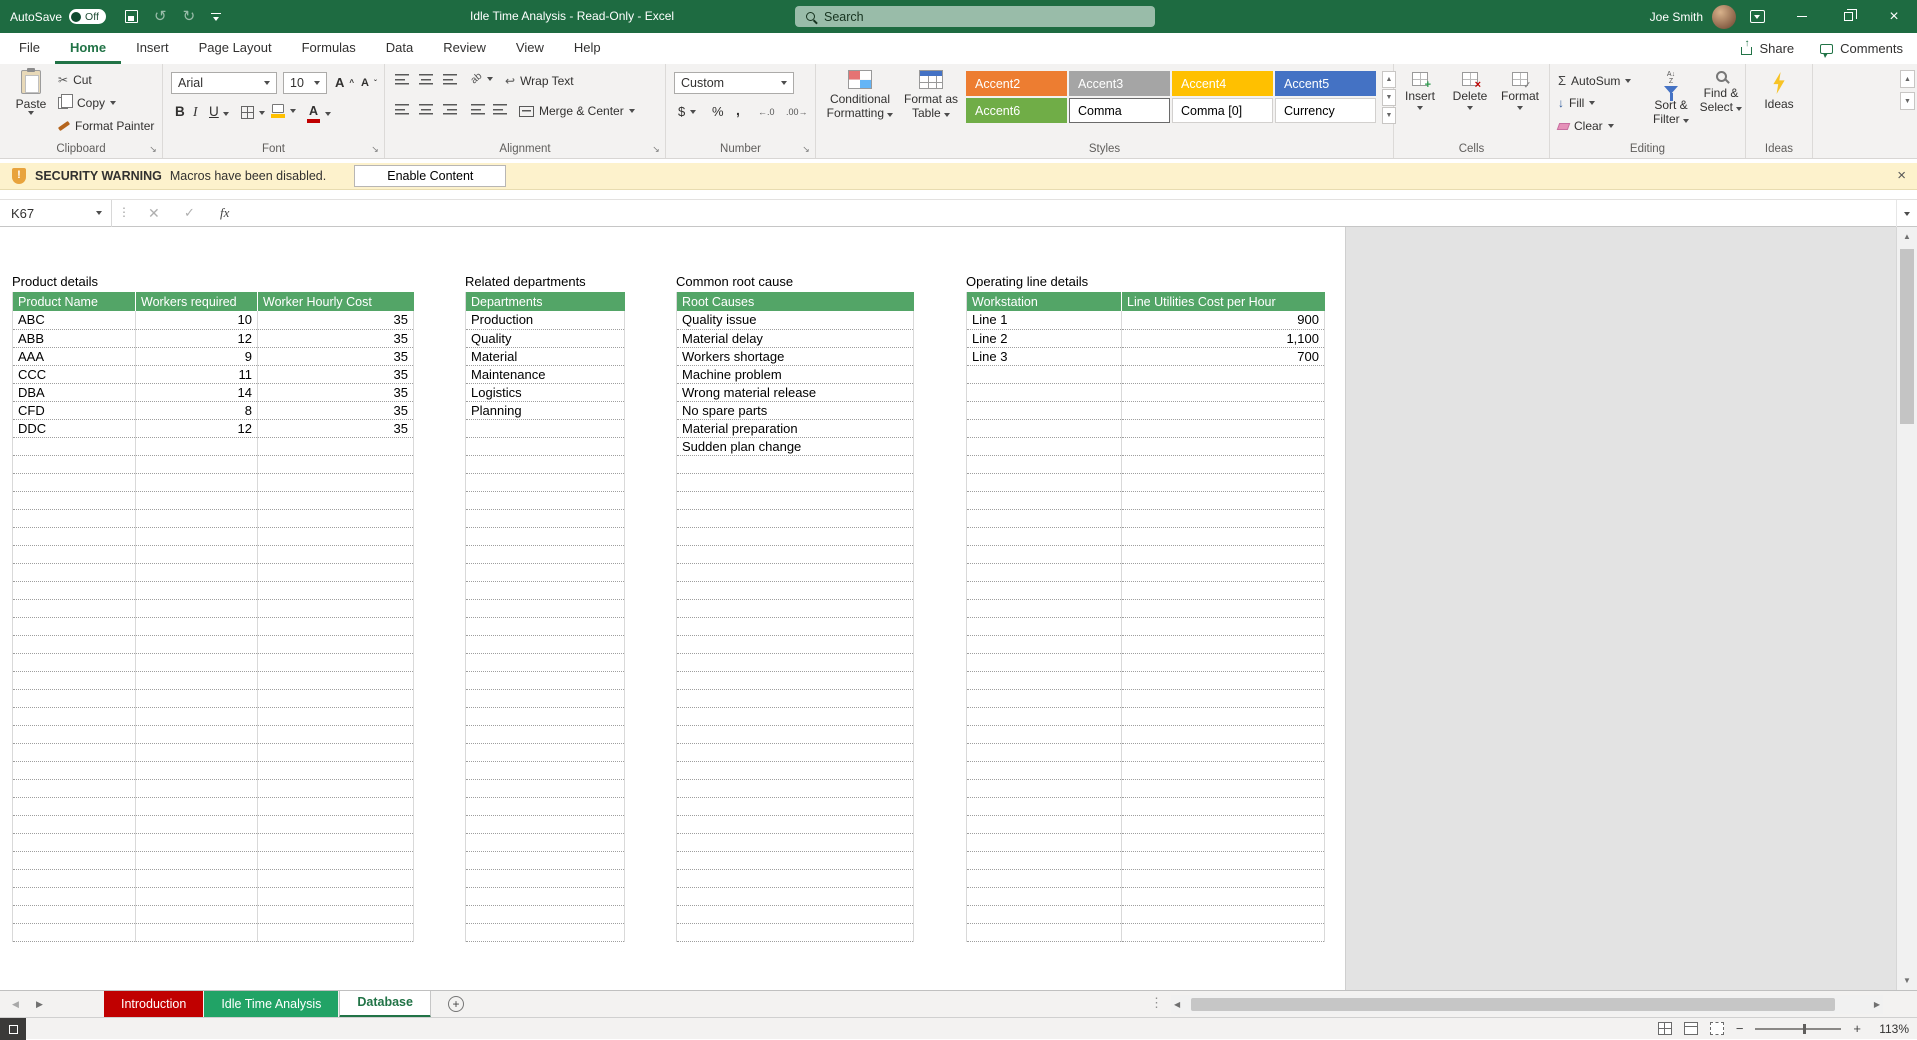 This screenshot has width=1917, height=1040. Describe the element at coordinates (1222, 110) in the screenshot. I see `cell-style-comma-0: Comma [0]` at that location.